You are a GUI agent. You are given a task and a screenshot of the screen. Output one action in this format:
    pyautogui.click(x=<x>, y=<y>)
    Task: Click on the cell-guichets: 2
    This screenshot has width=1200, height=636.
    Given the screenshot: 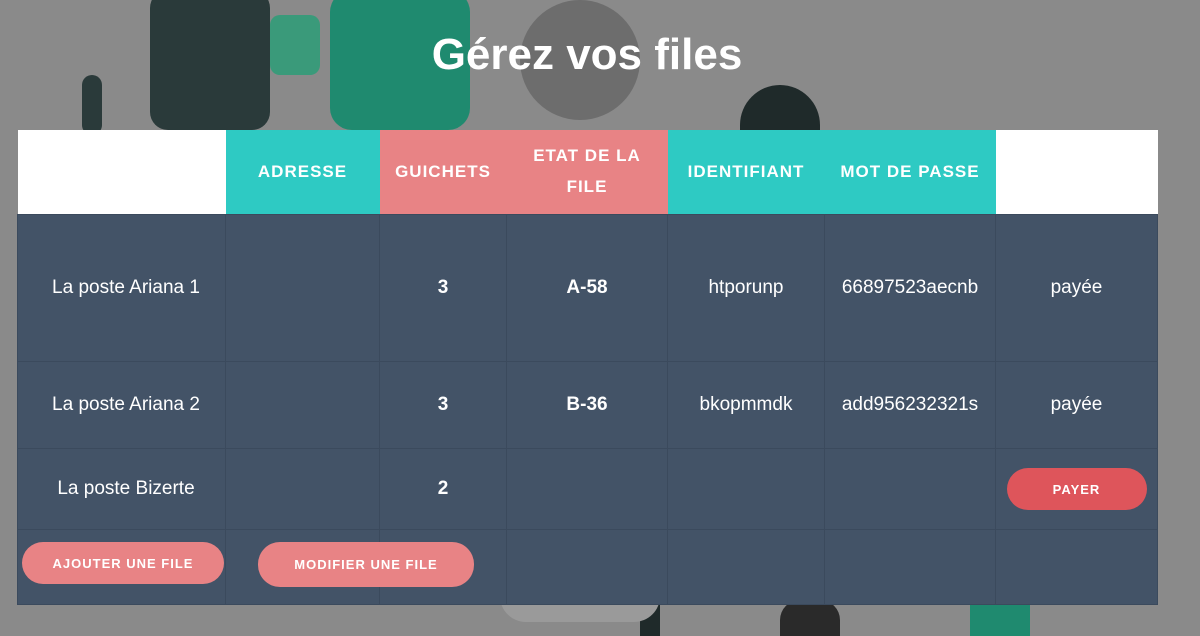 What is the action you would take?
    pyautogui.click(x=443, y=489)
    